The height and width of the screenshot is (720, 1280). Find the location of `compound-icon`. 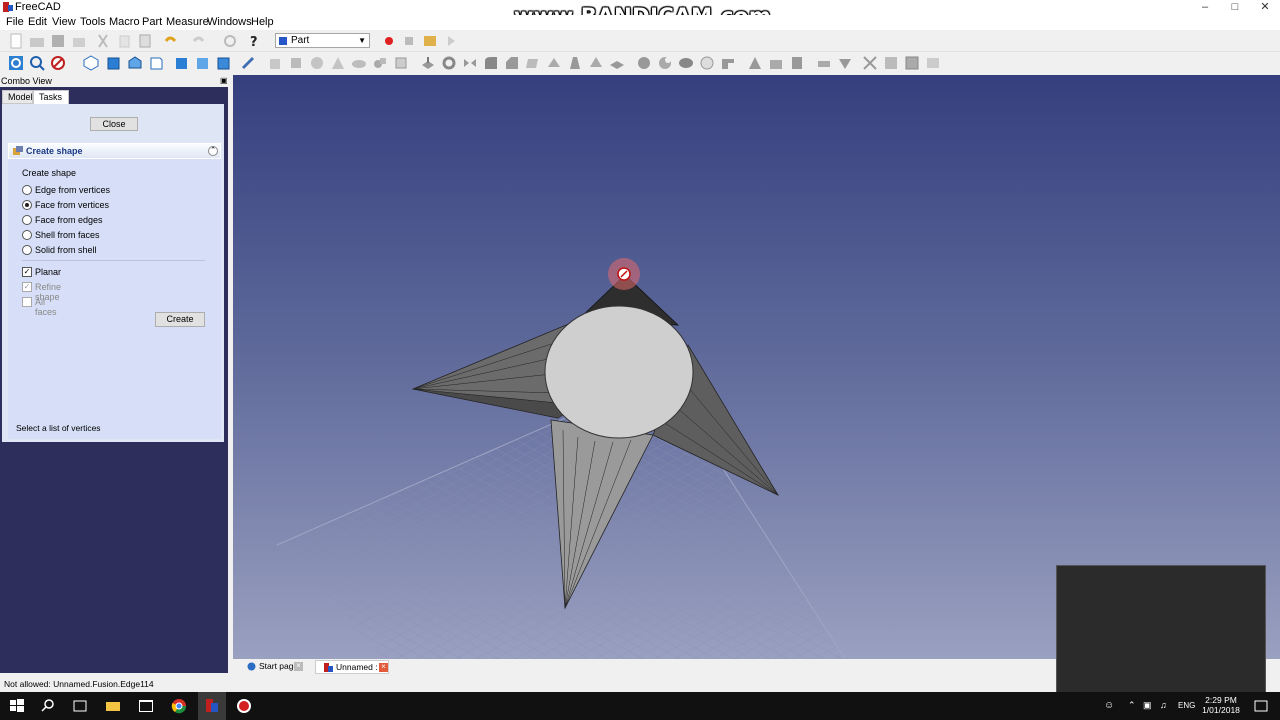

compound-icon is located at coordinates (776, 63).